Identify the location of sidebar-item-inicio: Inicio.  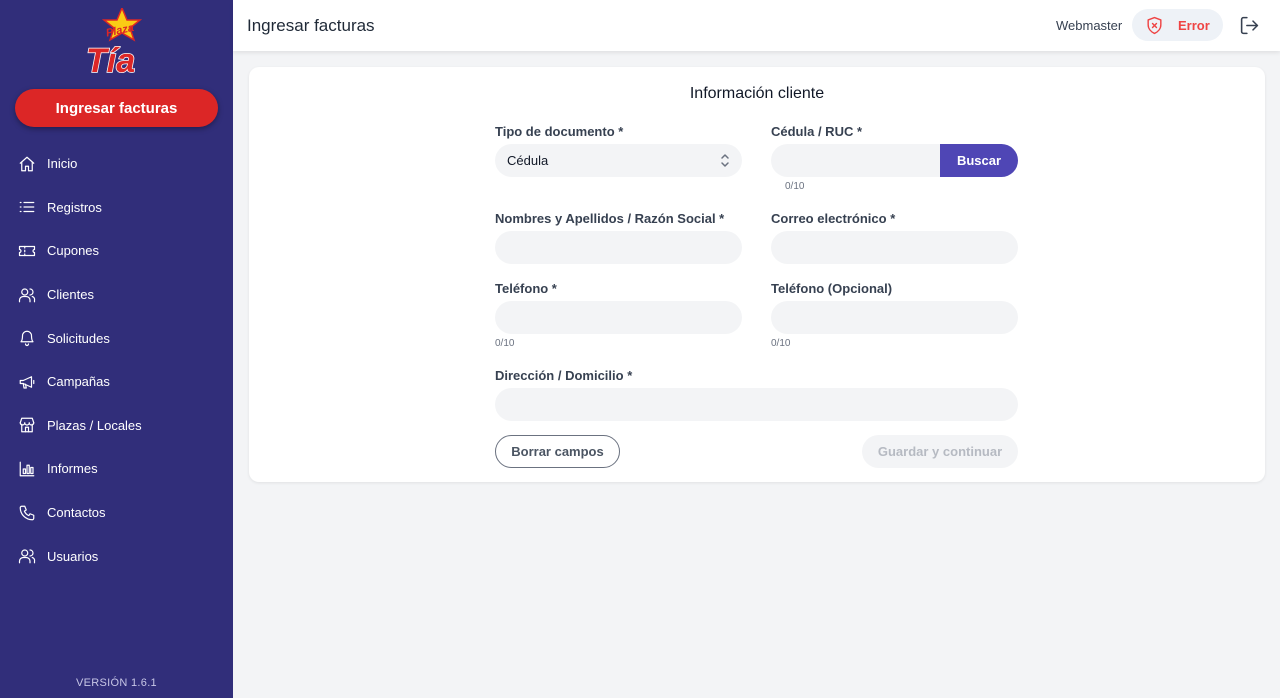
(116, 164).